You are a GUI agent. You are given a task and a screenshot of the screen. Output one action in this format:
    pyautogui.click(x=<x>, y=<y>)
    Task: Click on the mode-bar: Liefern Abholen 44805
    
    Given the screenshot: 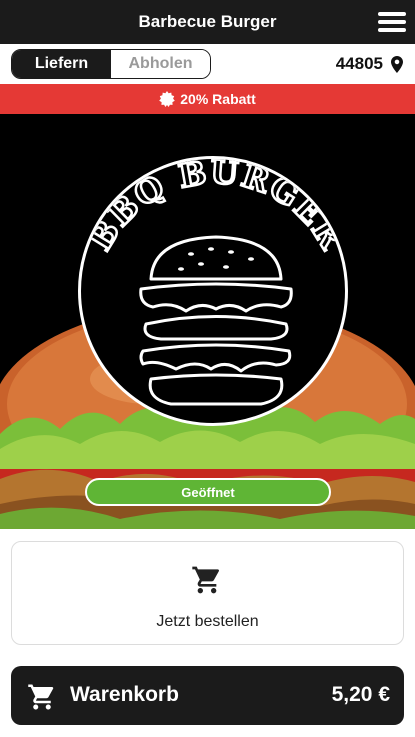 What is the action you would take?
    pyautogui.click(x=207, y=64)
    